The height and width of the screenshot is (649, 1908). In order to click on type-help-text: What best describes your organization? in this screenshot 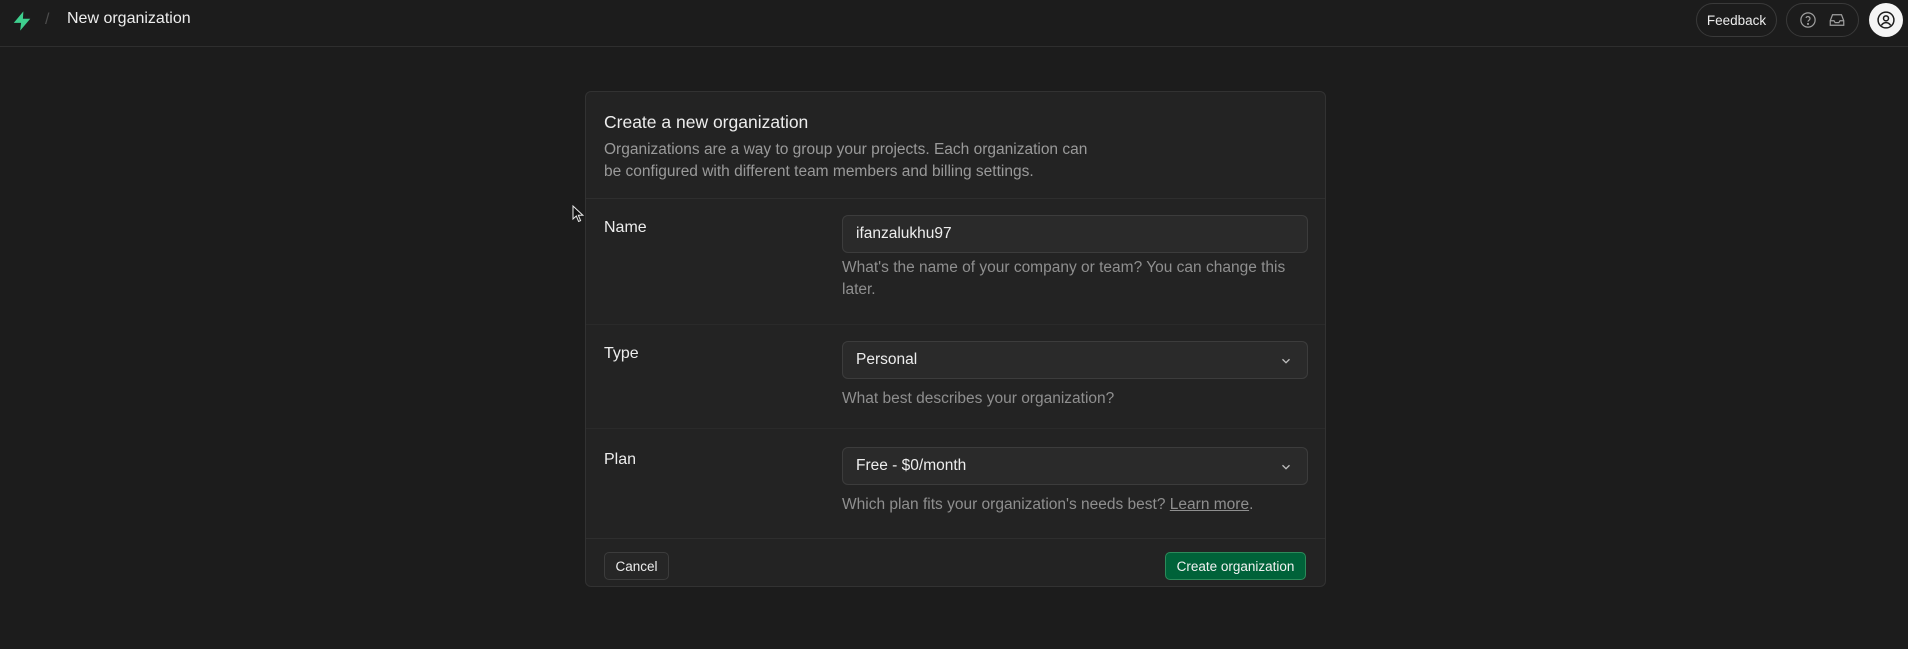, I will do `click(978, 398)`.